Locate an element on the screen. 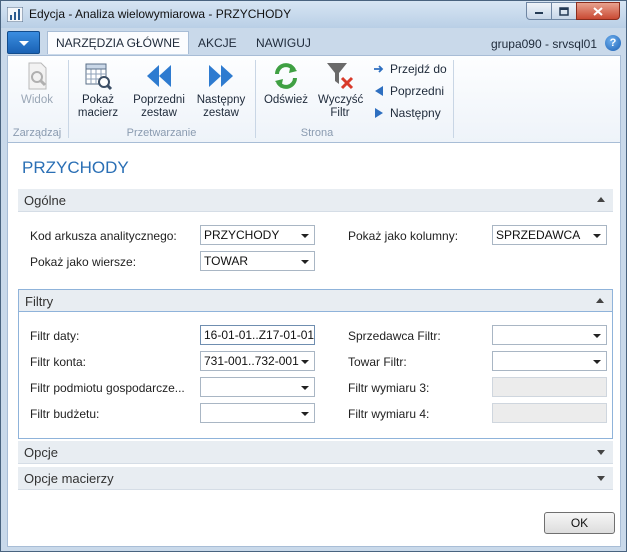 The height and width of the screenshot is (552, 627). minimize-icon is located at coordinates (539, 13).